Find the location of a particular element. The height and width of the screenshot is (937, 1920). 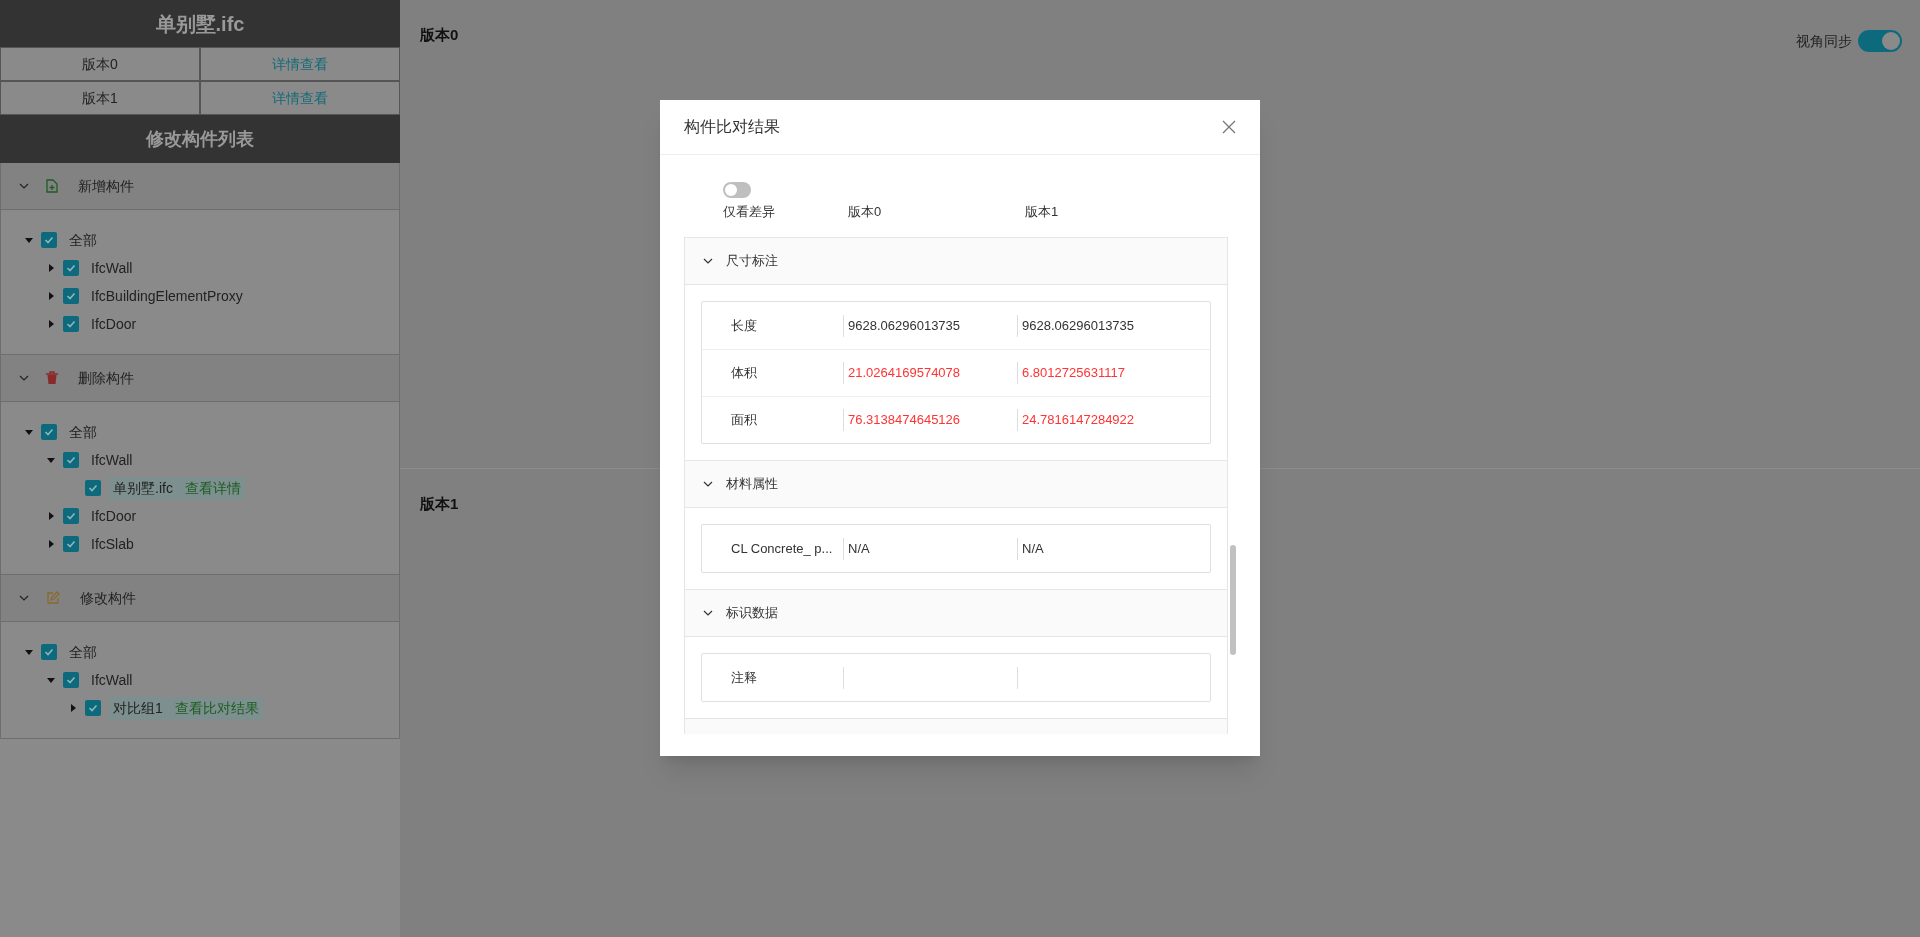

file-plus-icon is located at coordinates (52, 186).